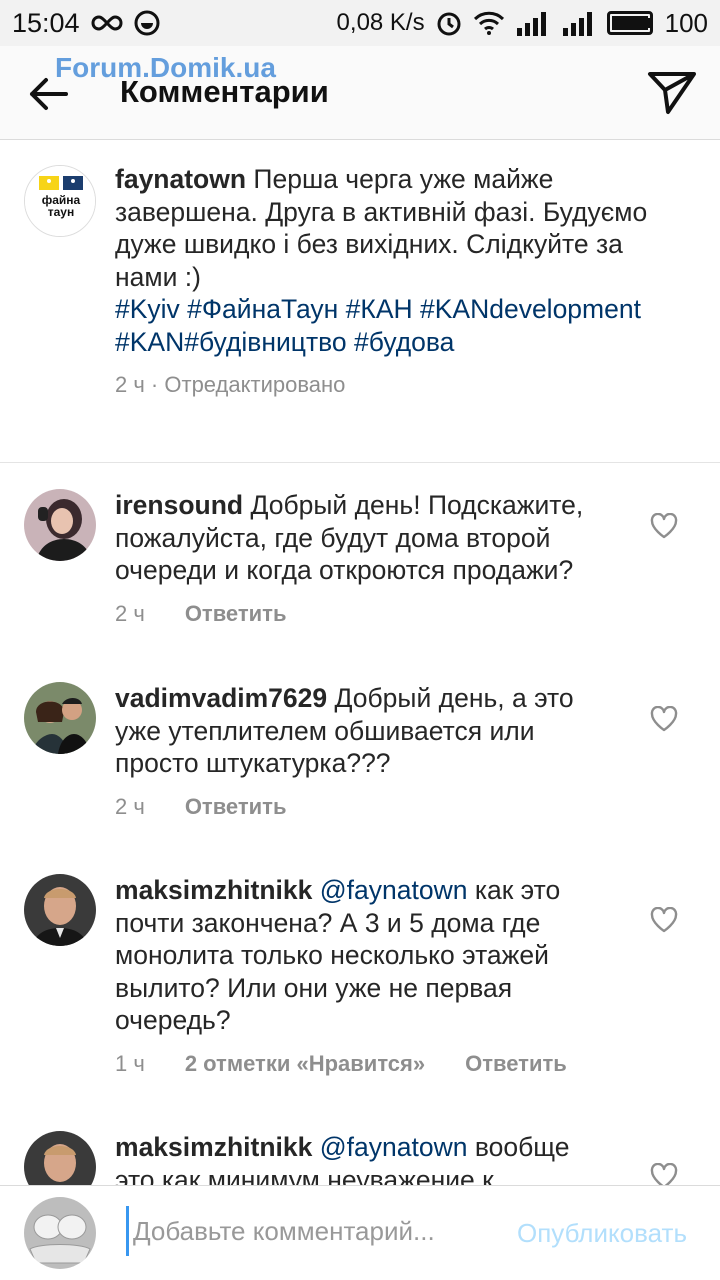 The width and height of the screenshot is (720, 1280). I want to click on status-bar: 15:04 0,08 K/s 100, so click(360, 23).